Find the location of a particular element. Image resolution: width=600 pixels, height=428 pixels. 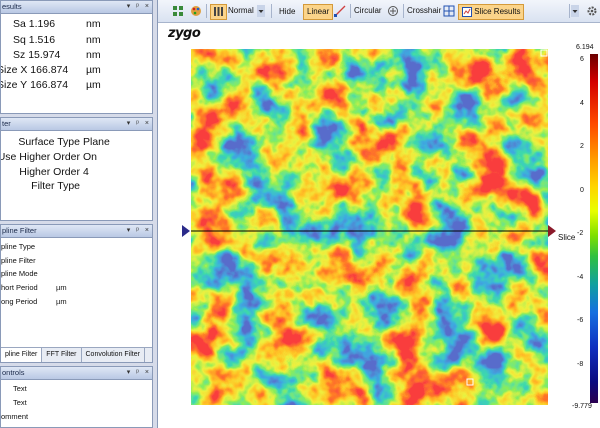

hide-button: Hide is located at coordinates (287, 12).